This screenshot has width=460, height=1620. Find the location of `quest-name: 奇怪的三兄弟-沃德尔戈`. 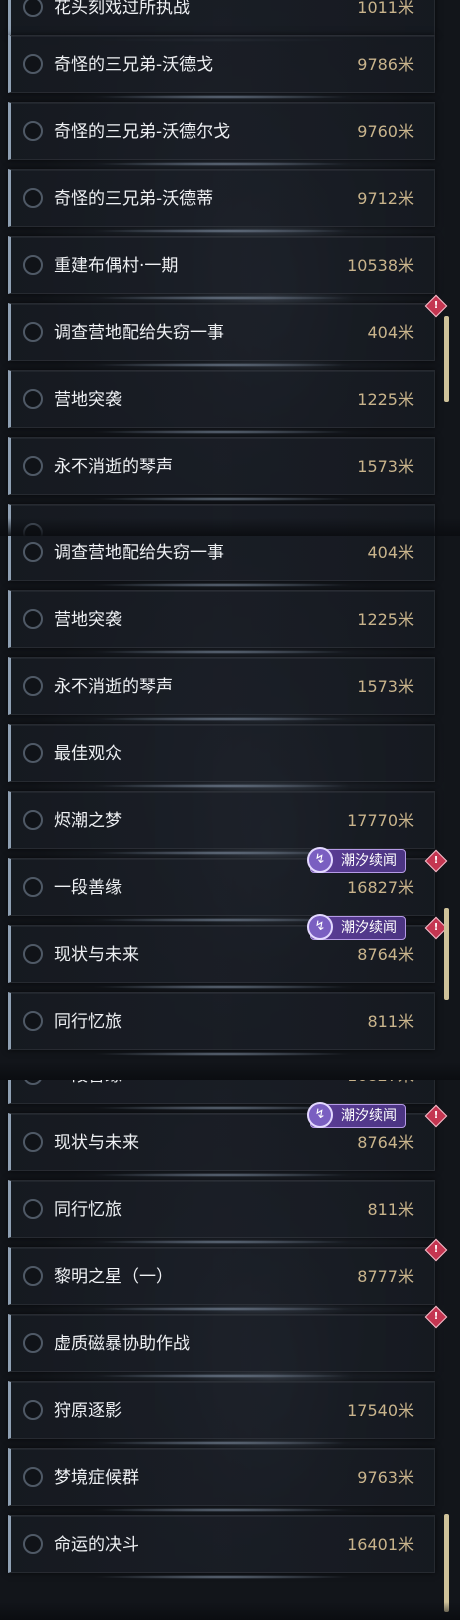

quest-name: 奇怪的三兄弟-沃德尔戈 is located at coordinates (142, 132).